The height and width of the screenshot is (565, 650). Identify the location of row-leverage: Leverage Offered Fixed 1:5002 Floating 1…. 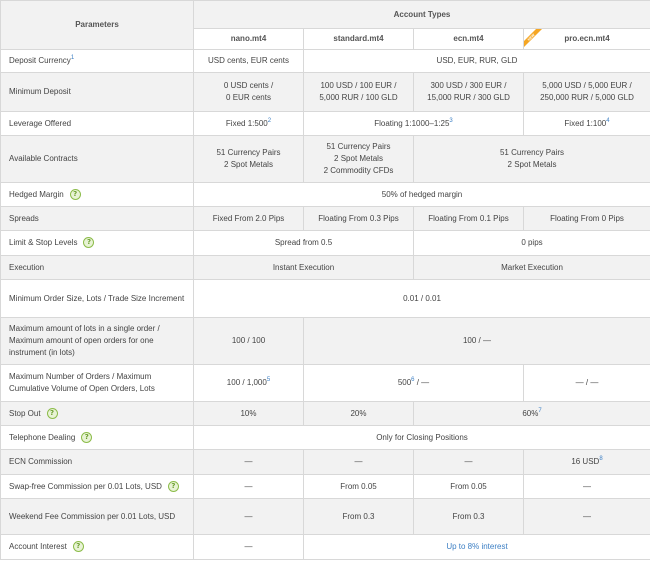
(325, 123).